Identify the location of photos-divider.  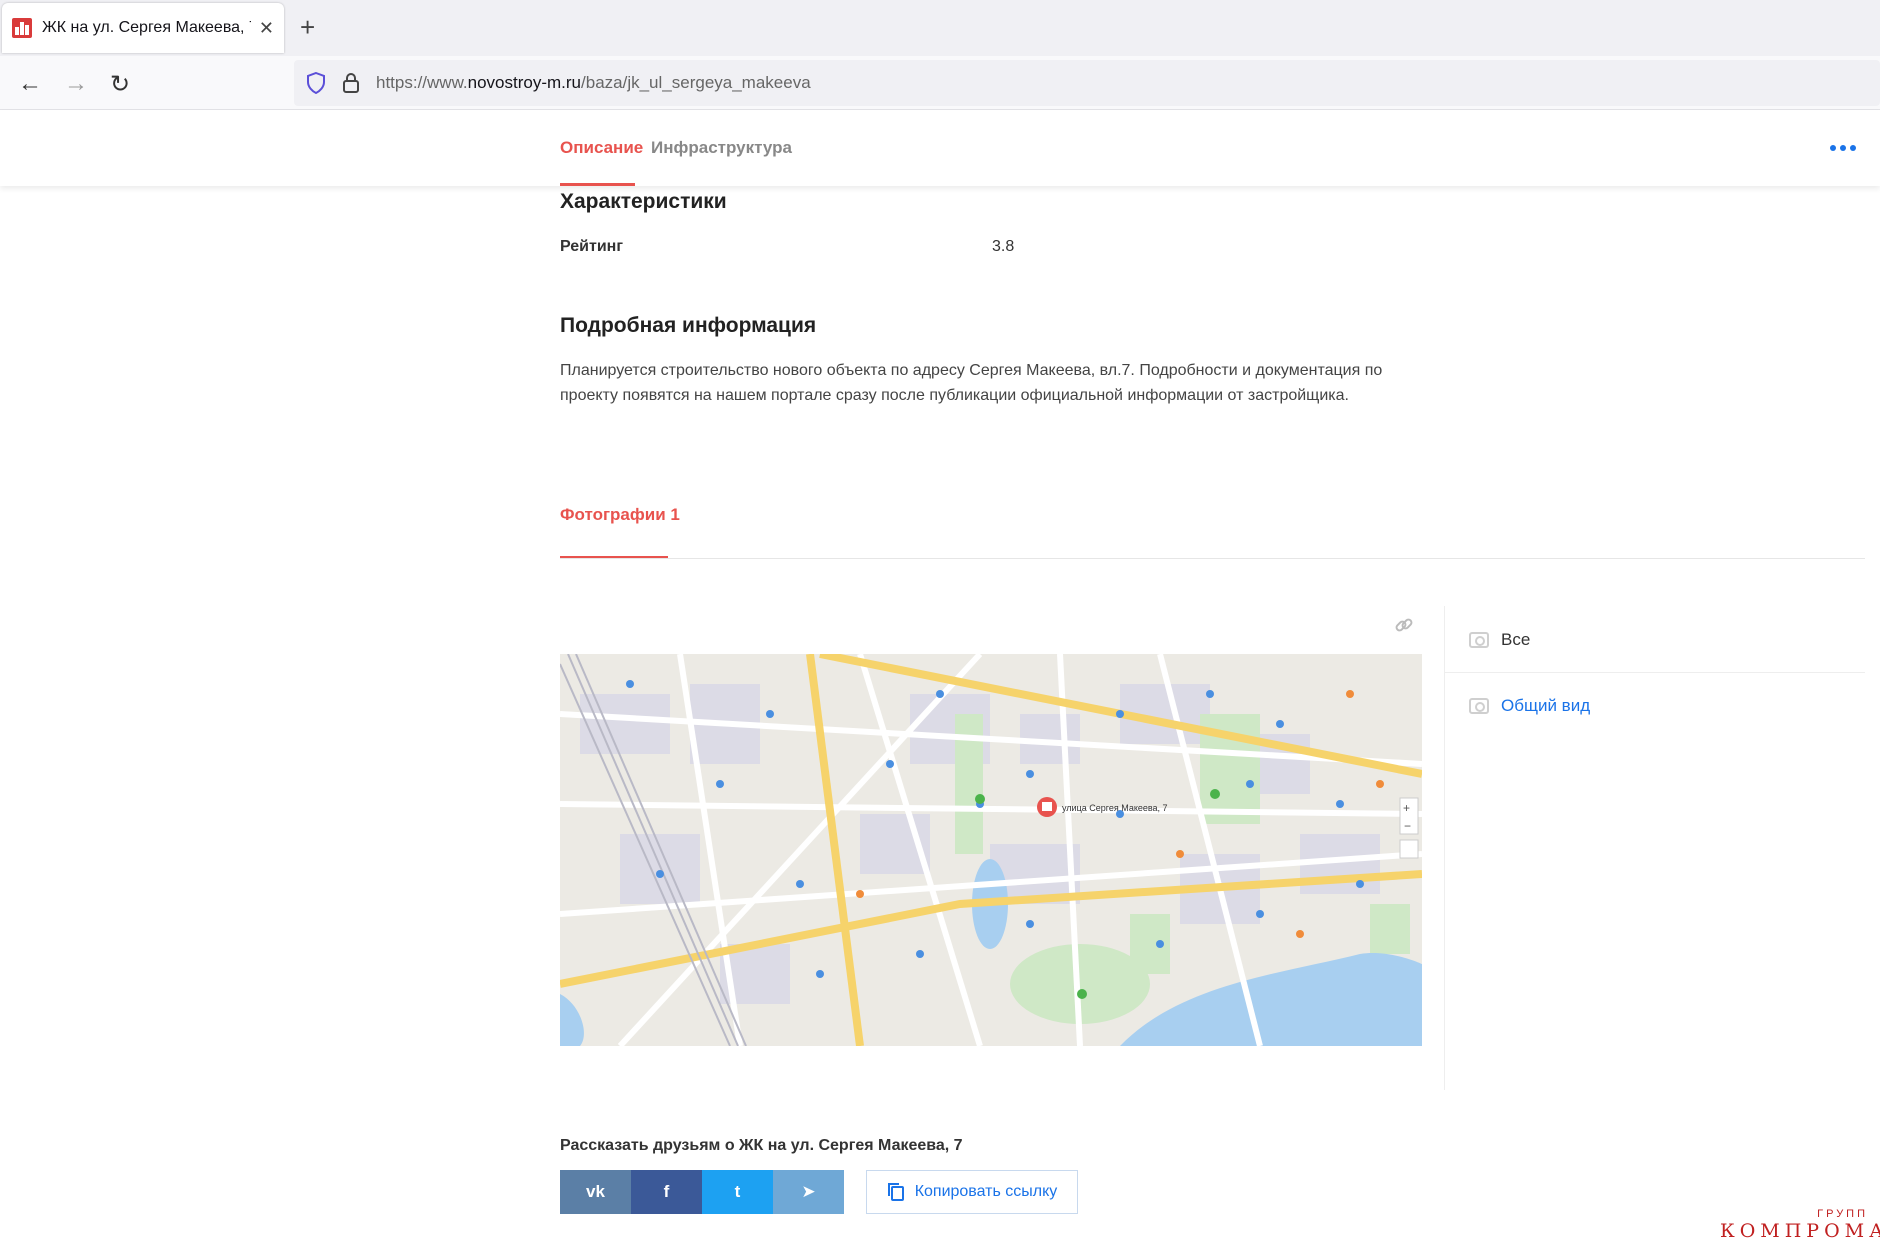
(1212, 558).